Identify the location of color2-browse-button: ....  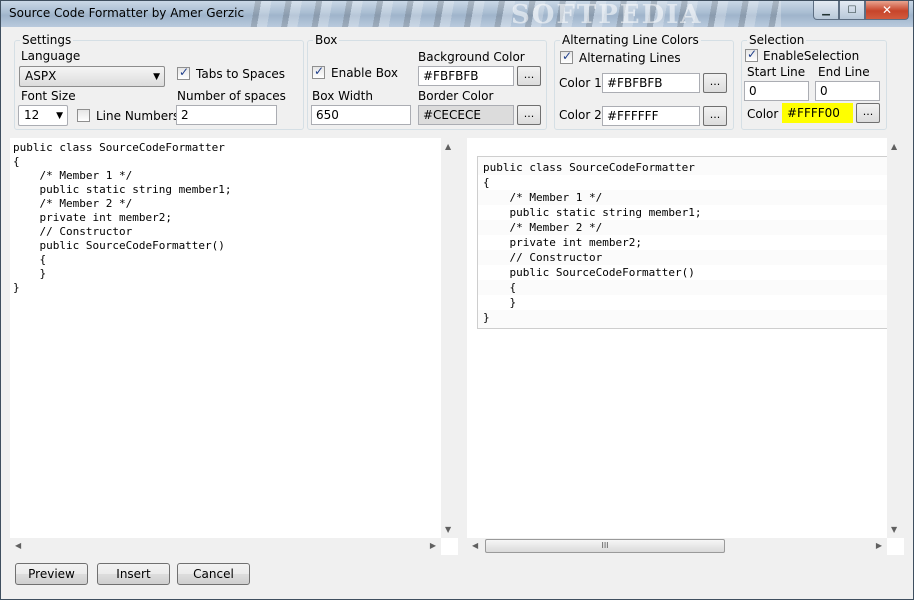
(715, 116).